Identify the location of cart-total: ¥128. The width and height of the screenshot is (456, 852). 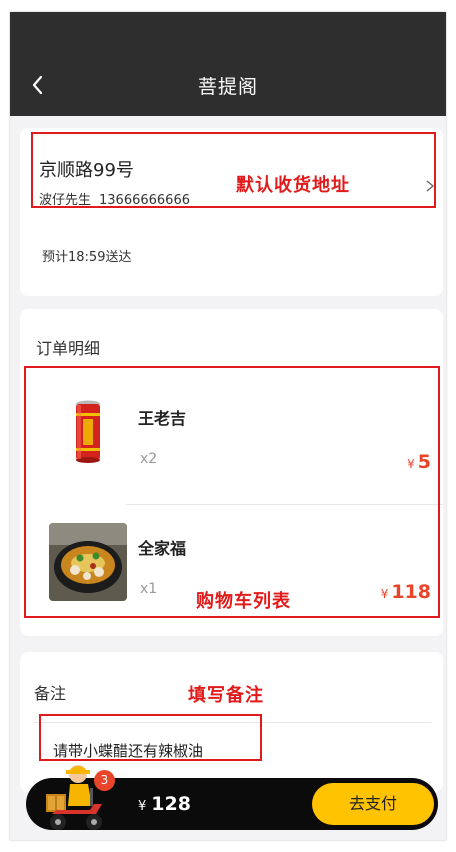
(164, 804).